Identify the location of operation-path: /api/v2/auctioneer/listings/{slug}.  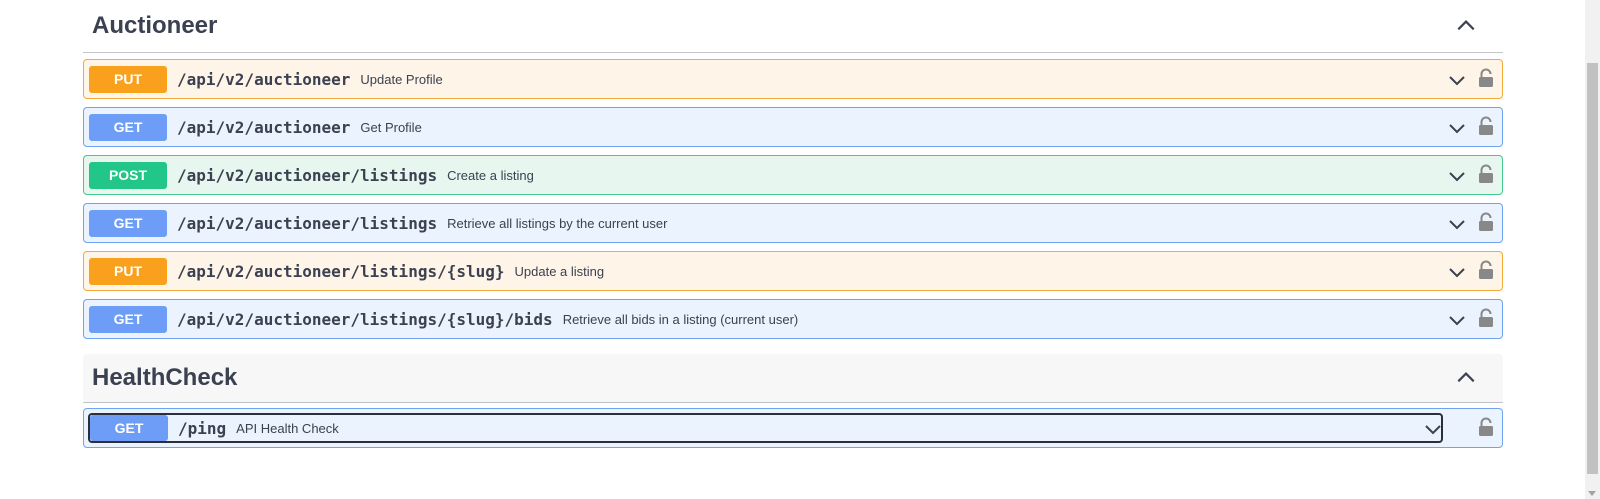
(341, 271).